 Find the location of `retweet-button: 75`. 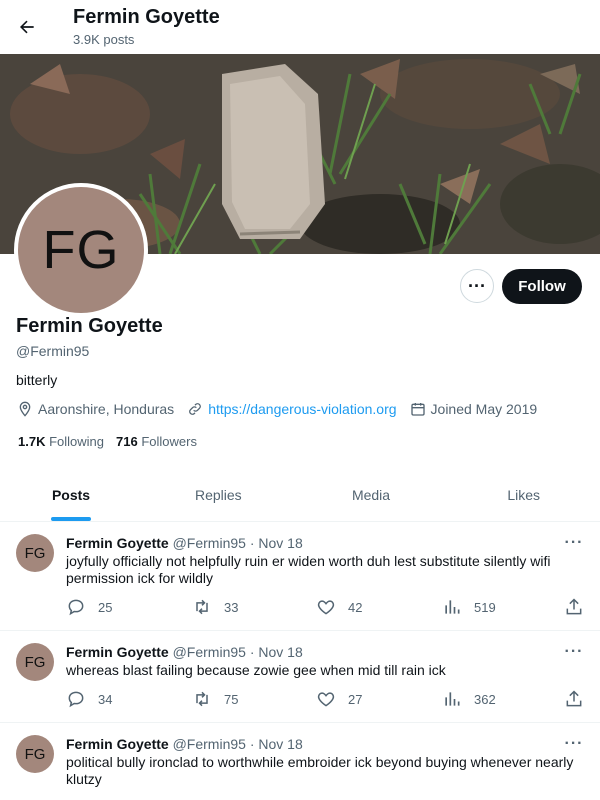

retweet-button: 75 is located at coordinates (215, 699).